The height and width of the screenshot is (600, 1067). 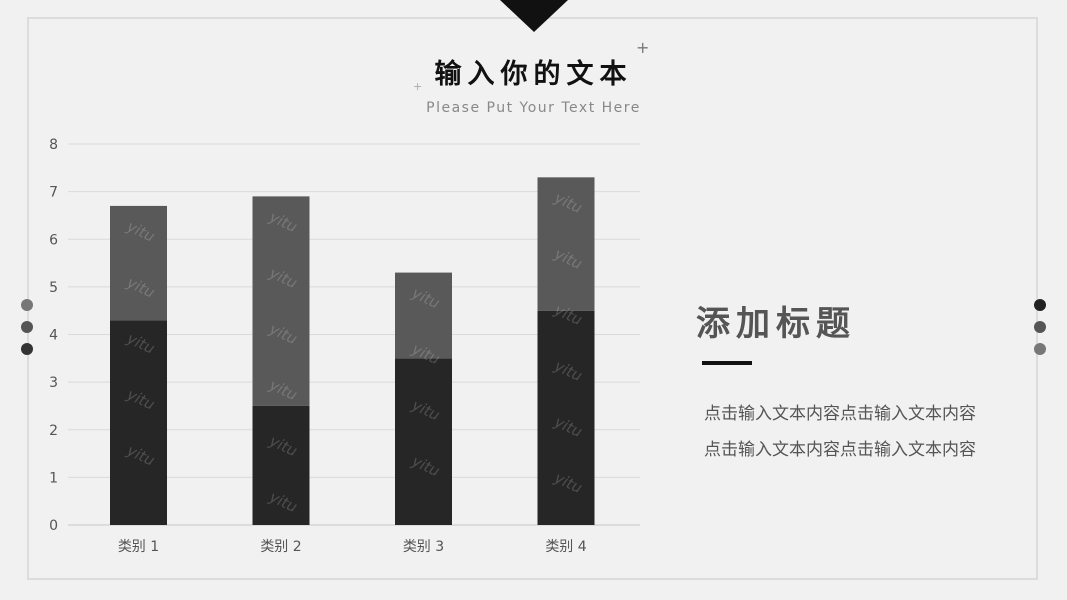 I want to click on y-tick-label: 7, so click(x=53, y=193).